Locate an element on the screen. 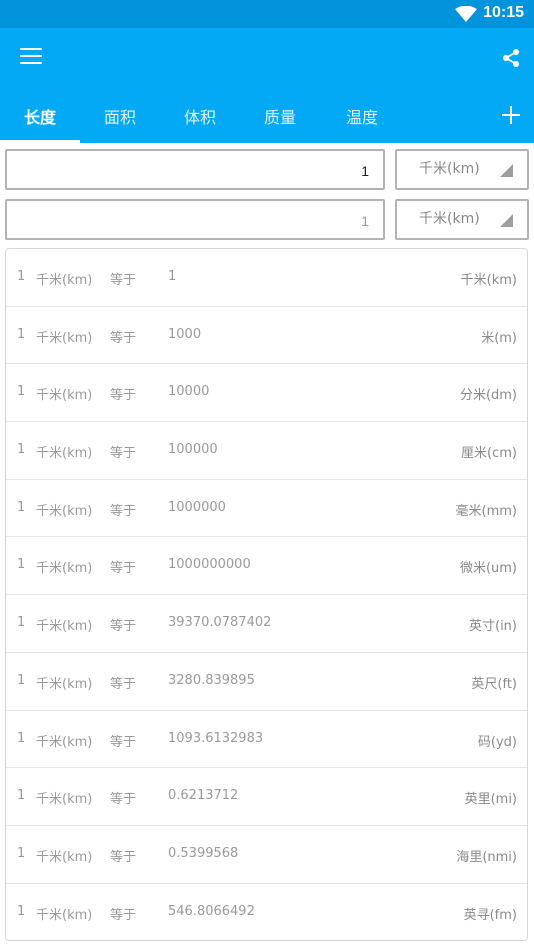 This screenshot has width=534, height=949. share-icon is located at coordinates (511, 58).